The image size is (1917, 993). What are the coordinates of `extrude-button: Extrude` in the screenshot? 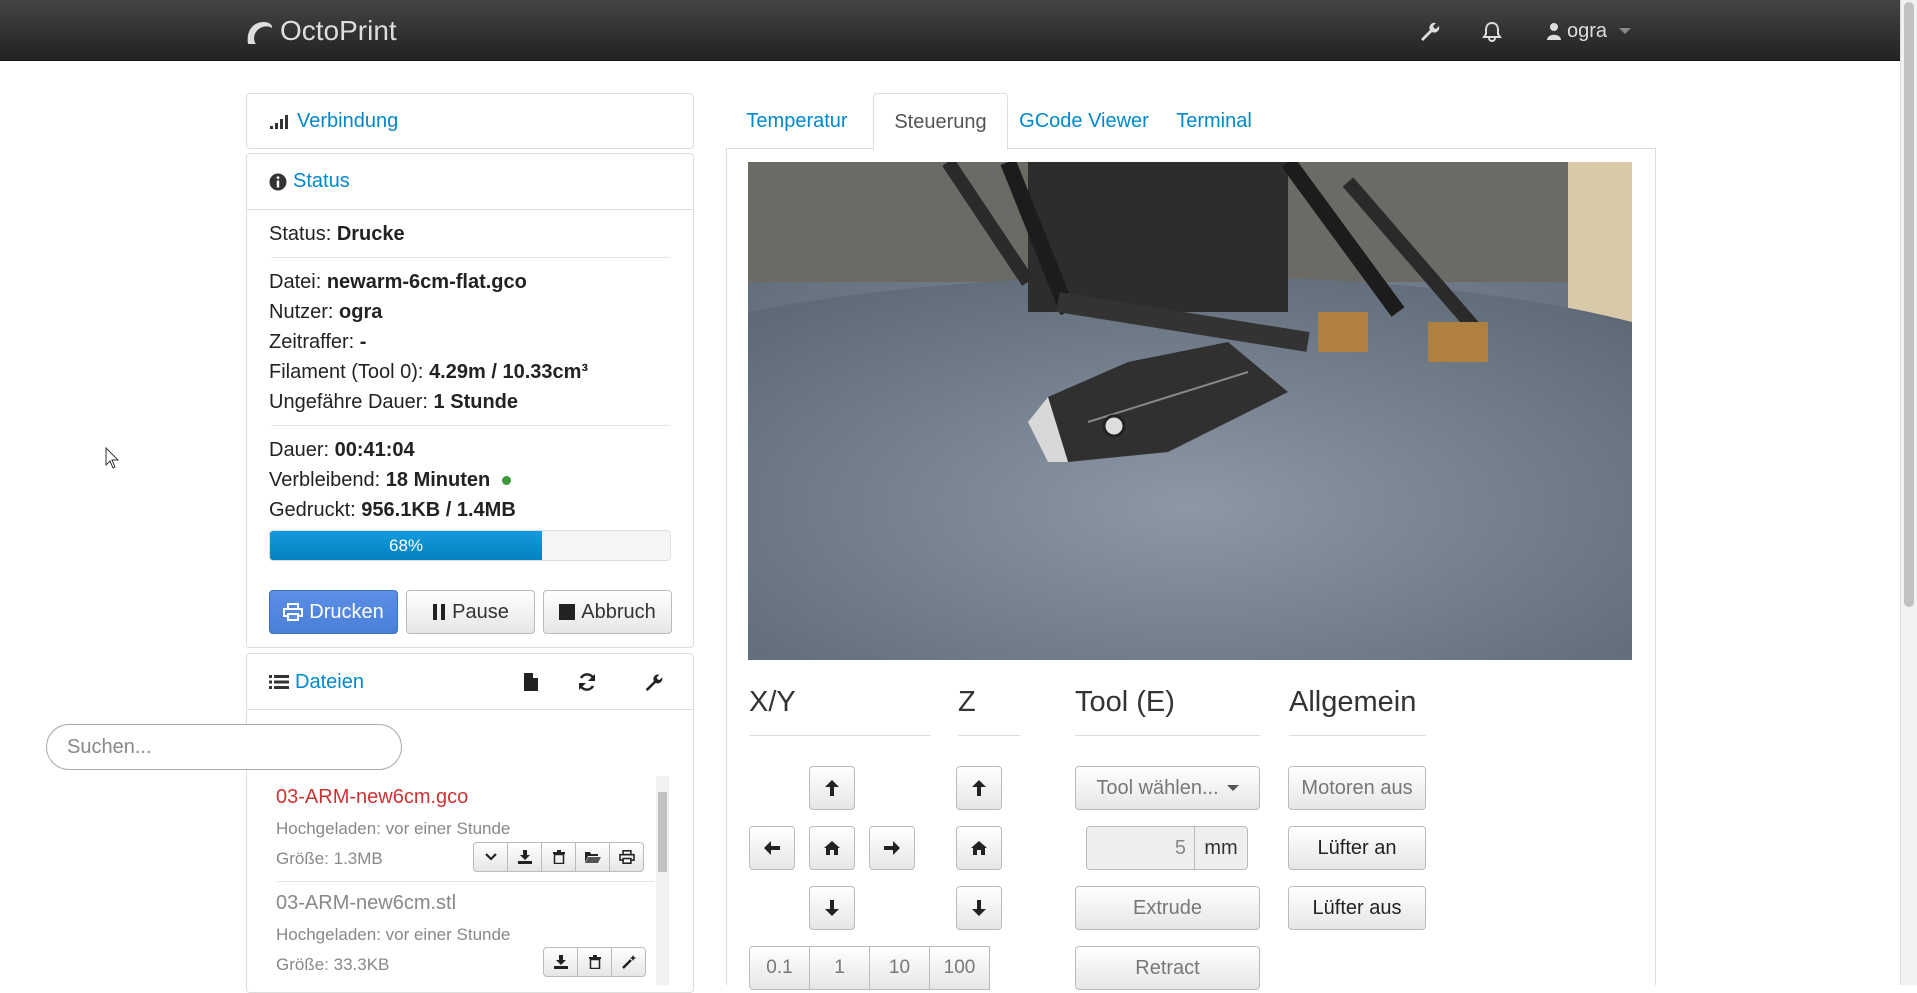 It's located at (1167, 908).